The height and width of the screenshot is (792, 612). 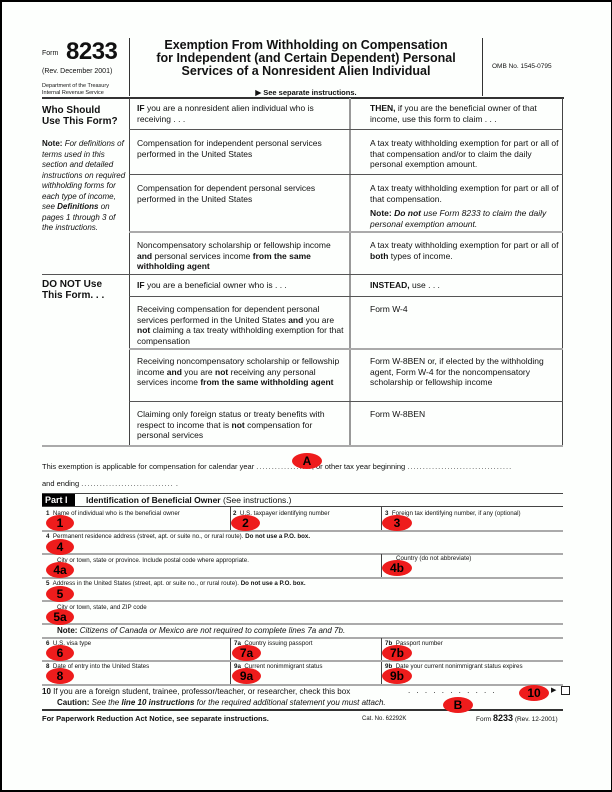 I want to click on field-10-dots: . . . . . . . . . . ., so click(x=452, y=690).